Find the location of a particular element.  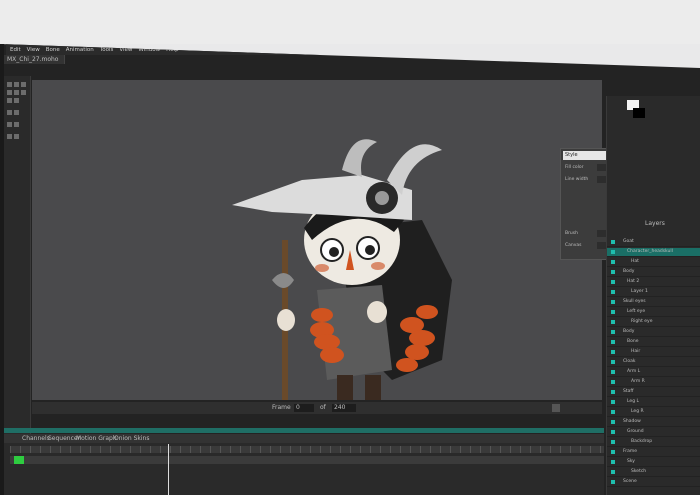

total-frames-input: 240 is located at coordinates (344, 408).